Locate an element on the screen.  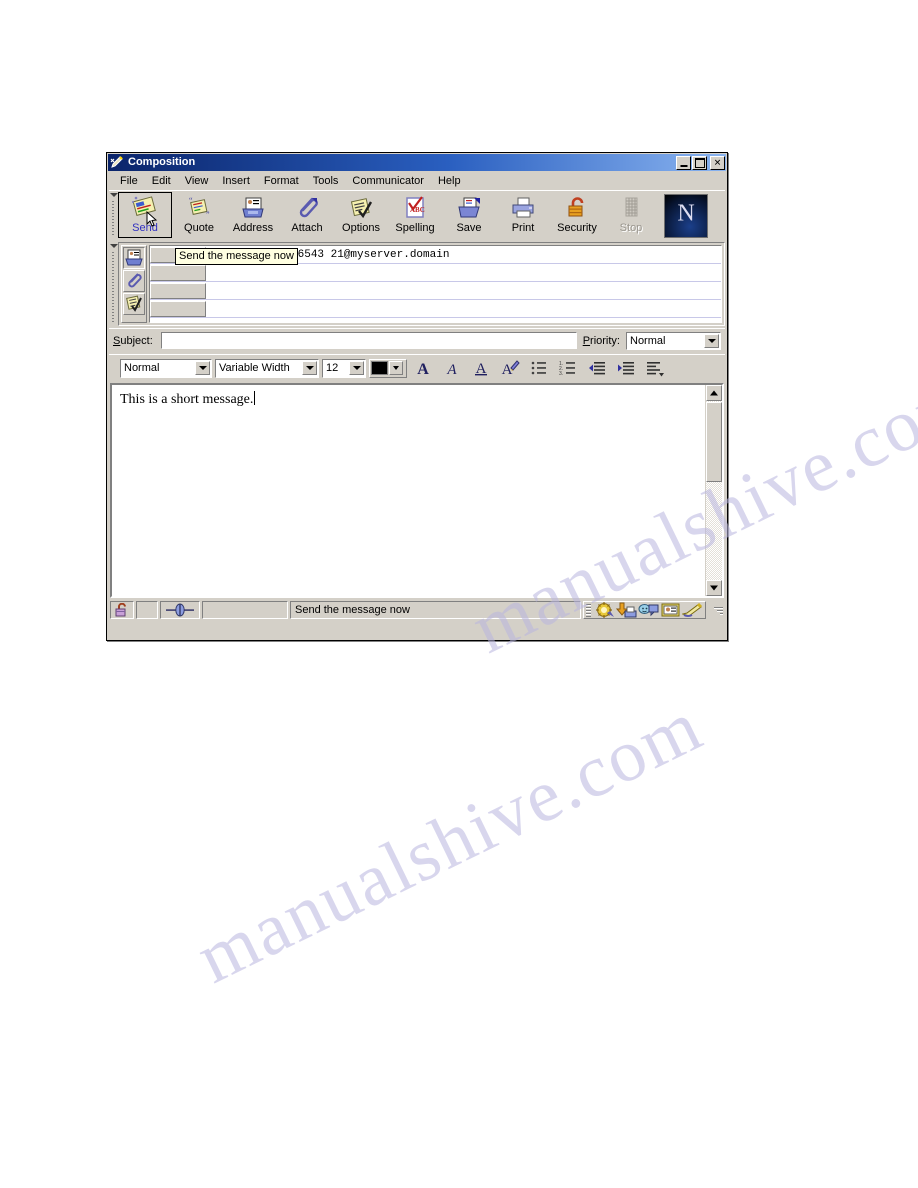
priority-label: Priority: is located at coordinates (601, 340).